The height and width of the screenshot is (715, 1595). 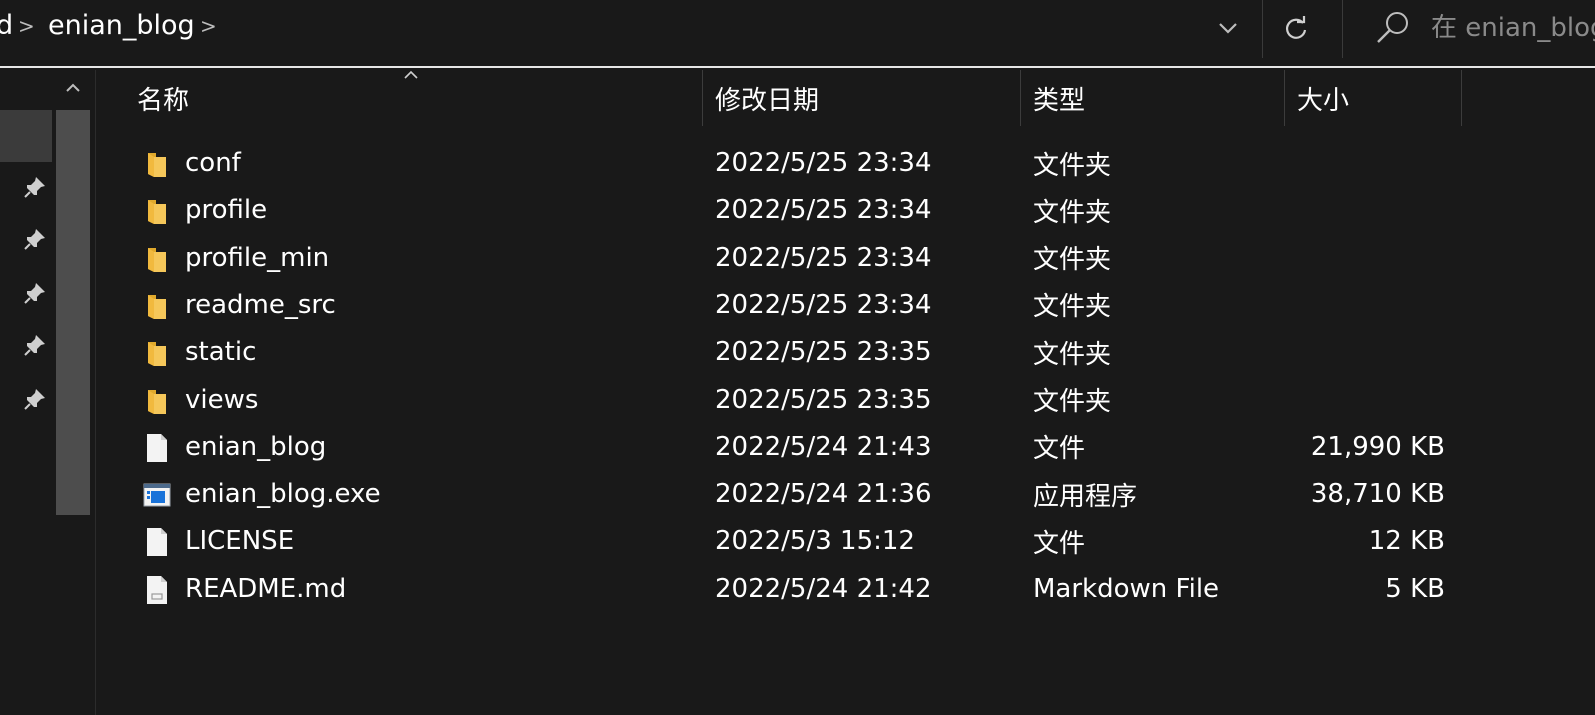 I want to click on file-date-modified: 2022/5/3 15:12, so click(x=815, y=541).